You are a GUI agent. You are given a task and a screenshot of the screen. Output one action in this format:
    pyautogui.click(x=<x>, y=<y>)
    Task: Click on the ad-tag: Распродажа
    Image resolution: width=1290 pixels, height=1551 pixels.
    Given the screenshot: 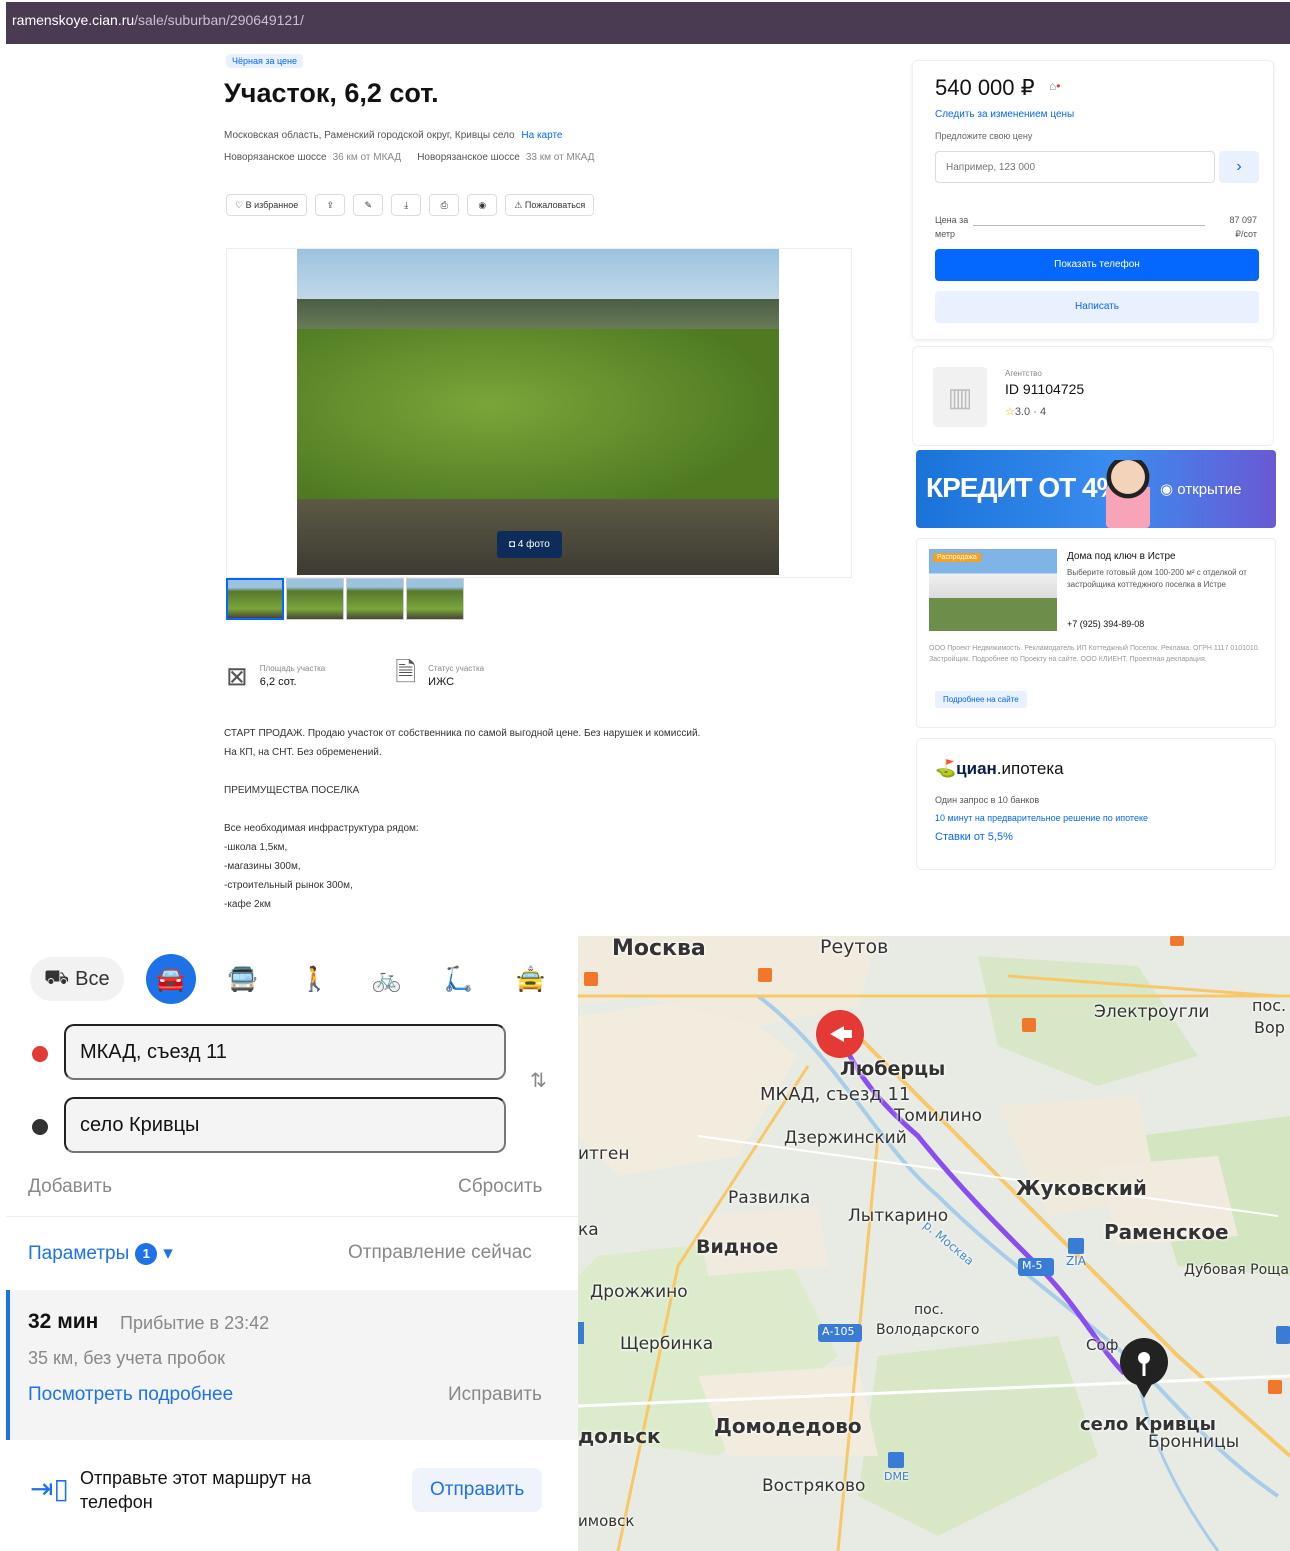 What is the action you would take?
    pyautogui.click(x=957, y=557)
    